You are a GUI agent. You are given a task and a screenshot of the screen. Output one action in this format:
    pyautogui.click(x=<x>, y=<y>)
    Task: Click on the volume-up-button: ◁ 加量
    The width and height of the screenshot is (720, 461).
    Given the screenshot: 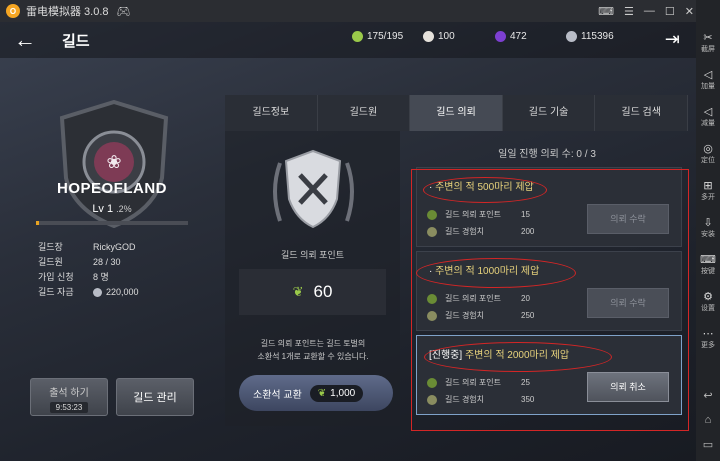 What is the action you would take?
    pyautogui.click(x=708, y=79)
    